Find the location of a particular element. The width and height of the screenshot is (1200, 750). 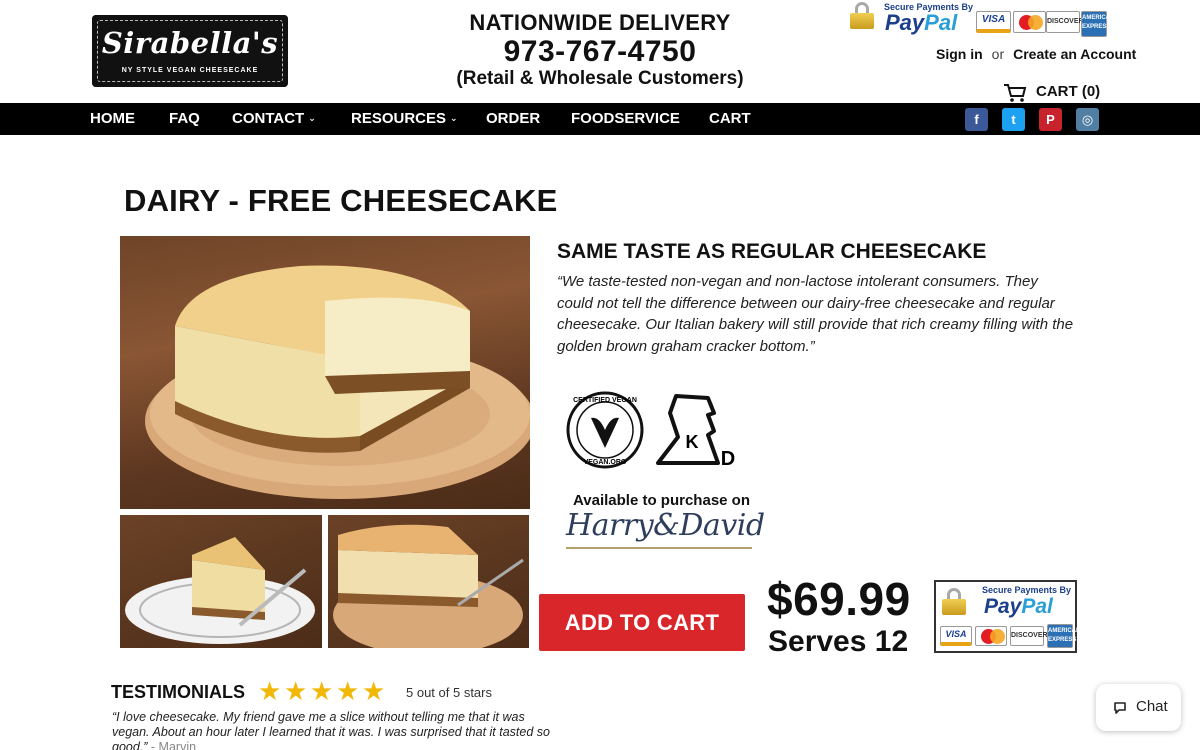

create-account-link: Create an Account is located at coordinates (1074, 54).